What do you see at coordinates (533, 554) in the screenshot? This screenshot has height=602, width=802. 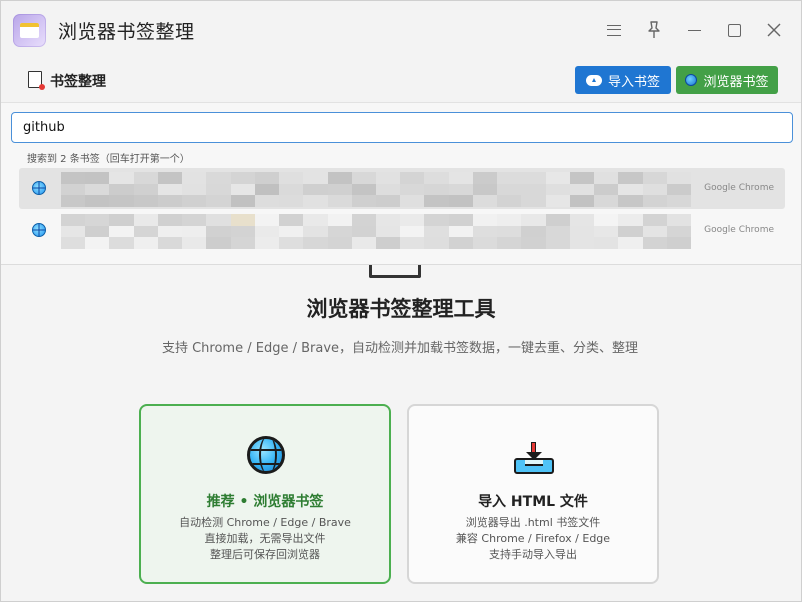 I see `card-line: 支持手动导入导出` at bounding box center [533, 554].